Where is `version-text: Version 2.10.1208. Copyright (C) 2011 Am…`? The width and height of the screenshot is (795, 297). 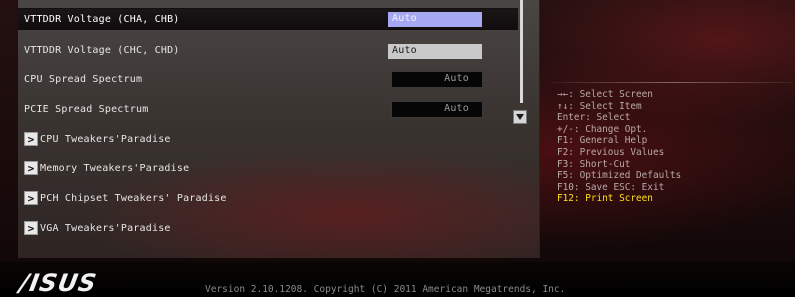 version-text: Version 2.10.1208. Copyright (C) 2011 Am… is located at coordinates (385, 289).